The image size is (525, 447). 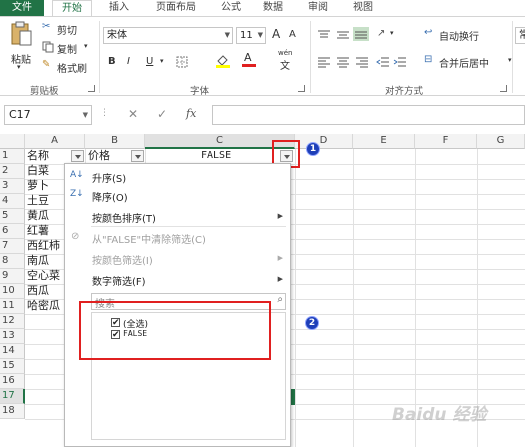 What do you see at coordinates (45, 291) in the screenshot?
I see `cell-a10: 西瓜` at bounding box center [45, 291].